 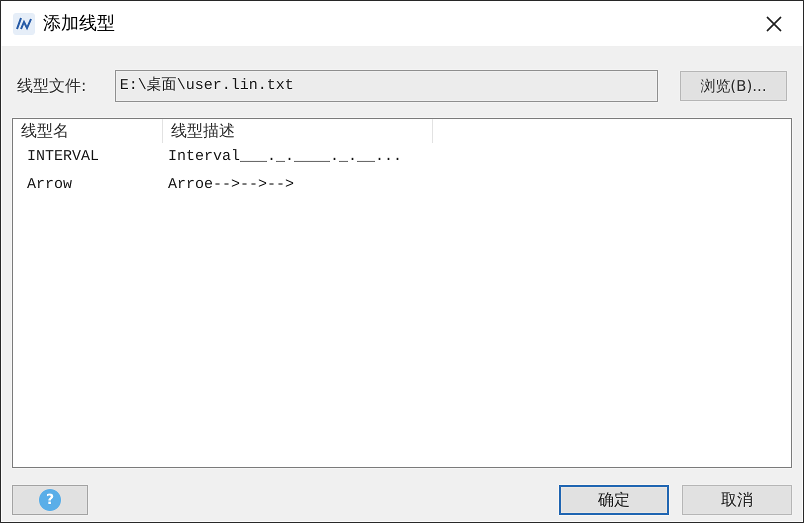 What do you see at coordinates (50, 500) in the screenshot?
I see `help-icon: ?` at bounding box center [50, 500].